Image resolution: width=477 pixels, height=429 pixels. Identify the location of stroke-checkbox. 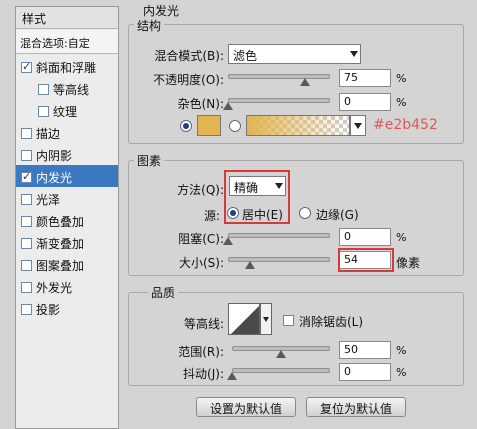
(26, 133).